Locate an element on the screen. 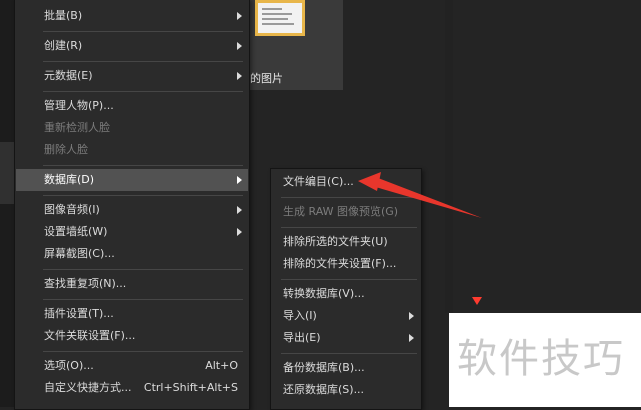 Image resolution: width=641 pixels, height=410 pixels. red-marker-icon is located at coordinates (477, 301).